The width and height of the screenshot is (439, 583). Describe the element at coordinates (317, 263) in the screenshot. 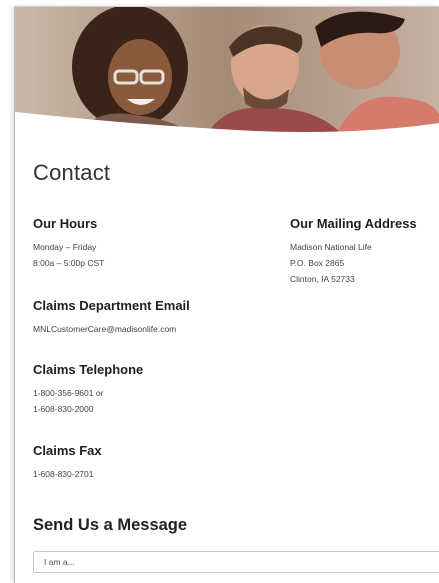

I see `mailing-line-2: P.O. Box 2865` at that location.